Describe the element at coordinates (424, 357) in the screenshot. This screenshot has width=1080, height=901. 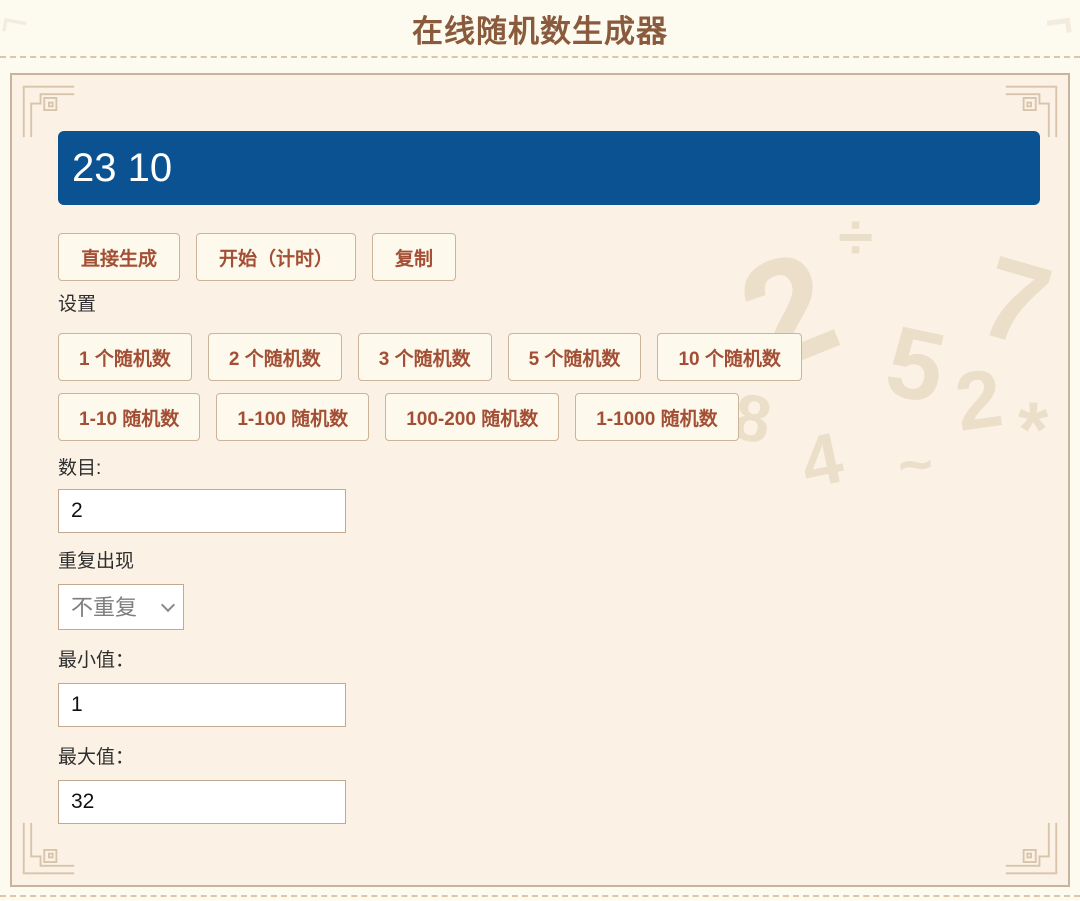
I see `preset-3-count-button: 3 个随机数` at that location.